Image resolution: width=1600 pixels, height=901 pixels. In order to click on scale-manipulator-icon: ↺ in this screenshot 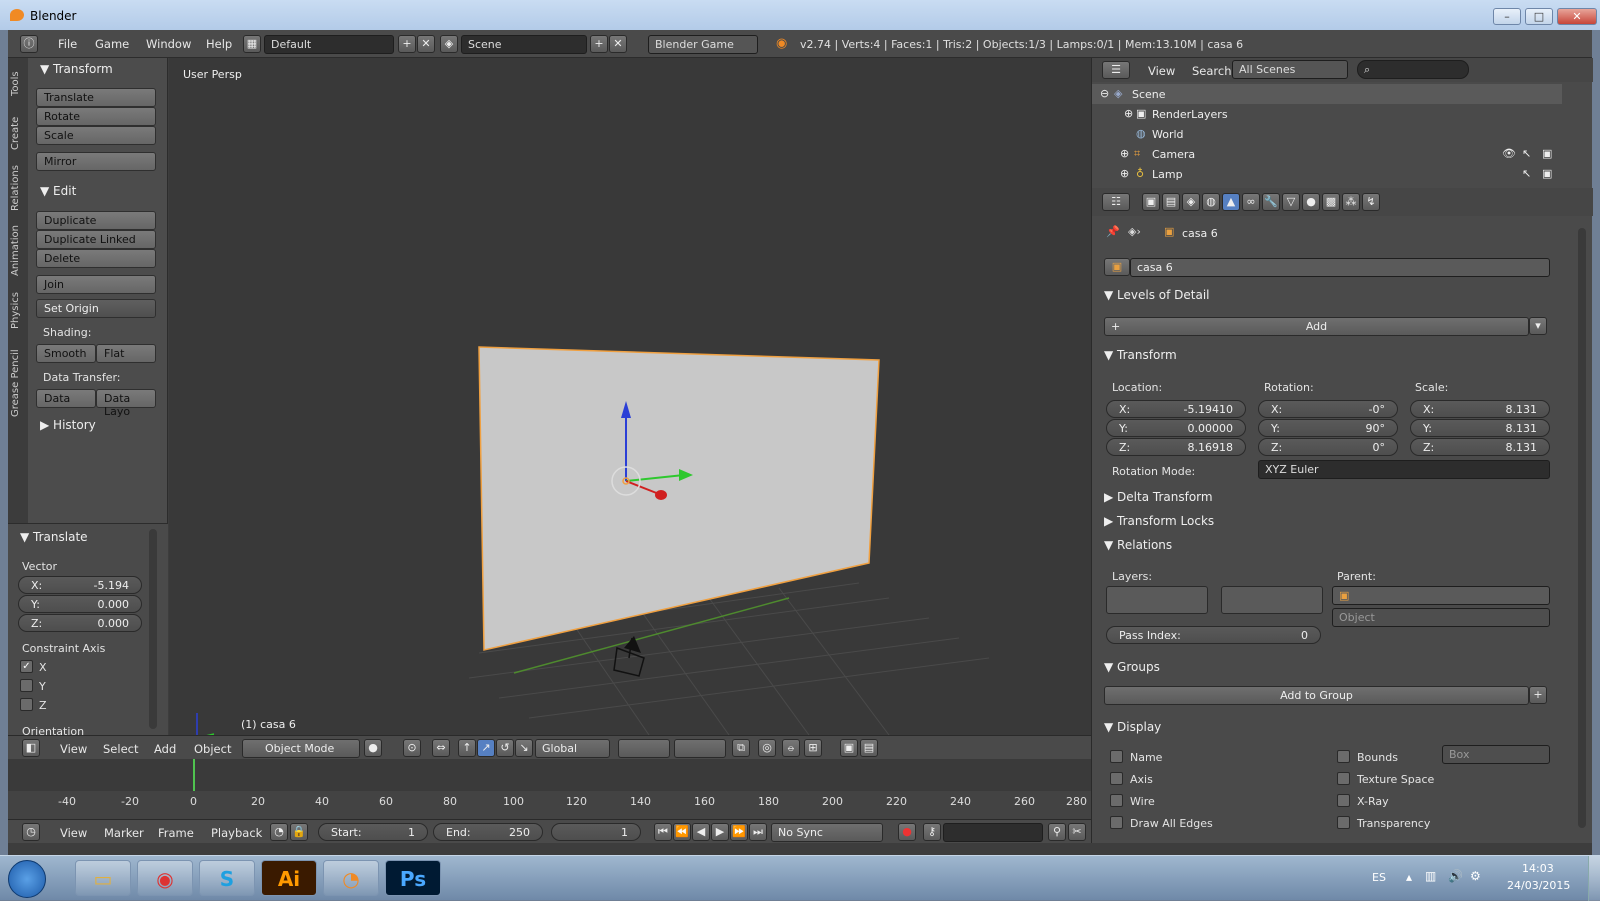, I will do `click(505, 748)`.